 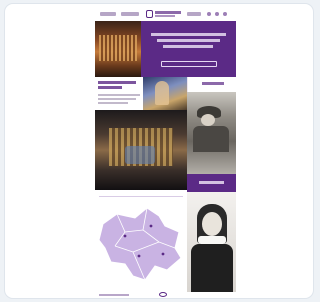 I want to click on photo-face, so click(x=208, y=120).